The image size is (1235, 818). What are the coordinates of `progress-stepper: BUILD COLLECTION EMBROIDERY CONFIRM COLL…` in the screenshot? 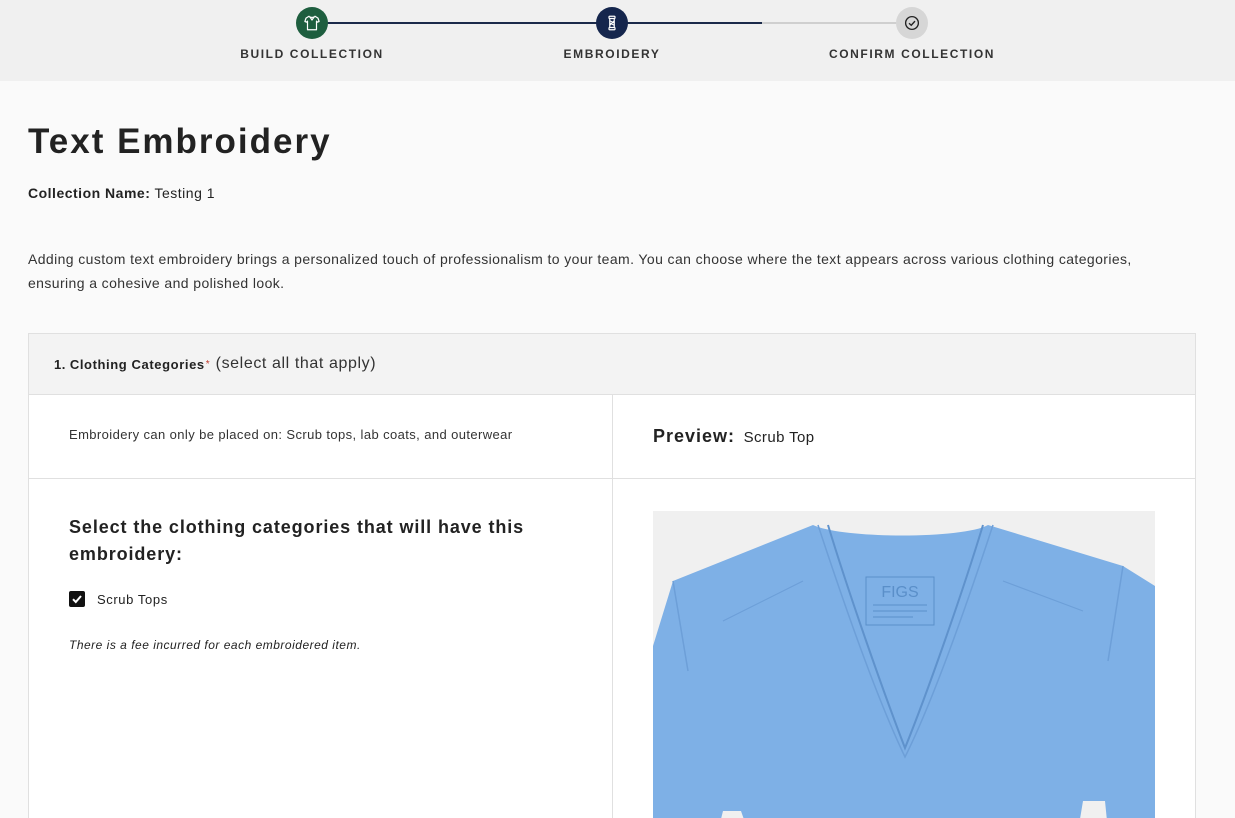 It's located at (617, 40).